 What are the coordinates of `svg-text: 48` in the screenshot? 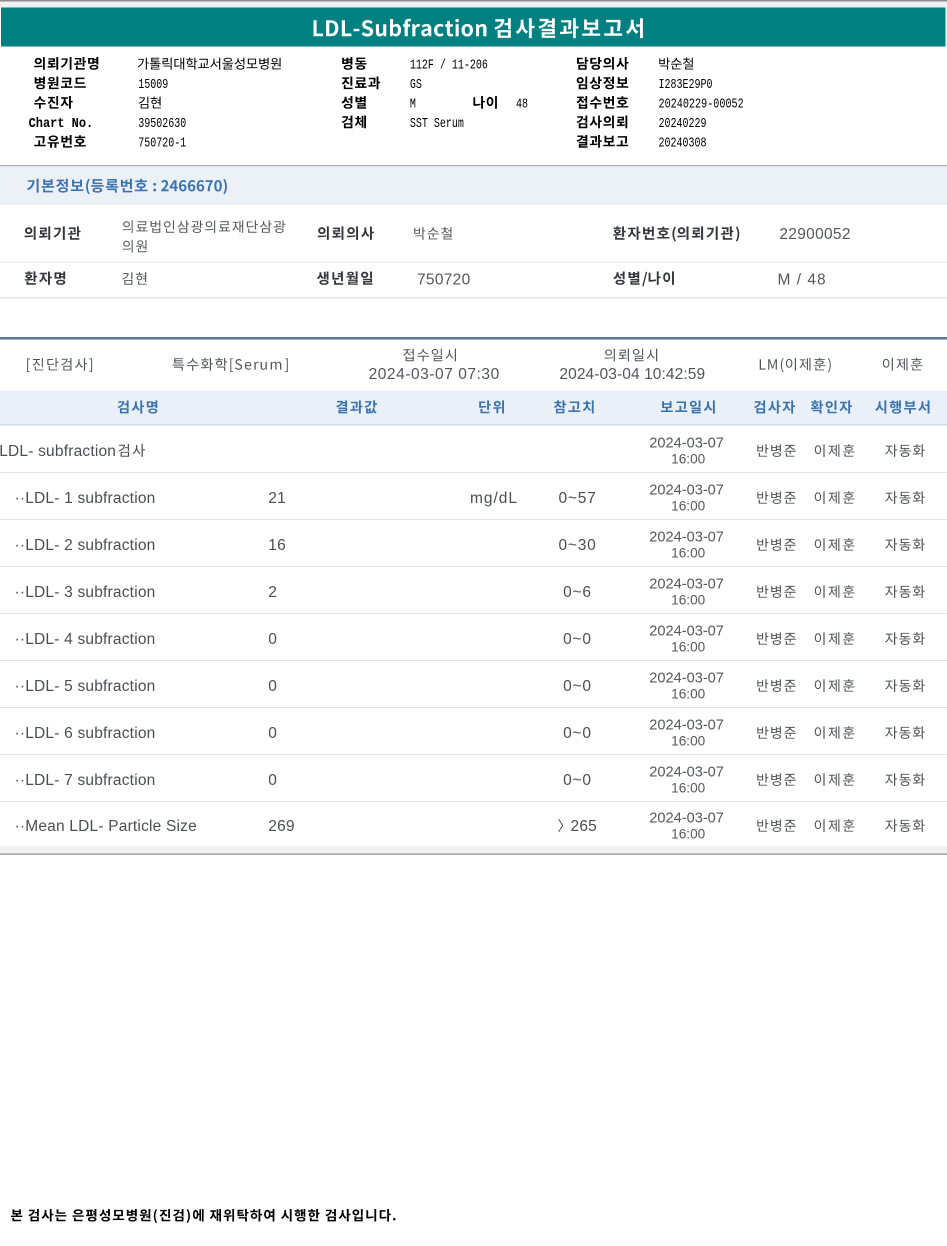 It's located at (522, 104).